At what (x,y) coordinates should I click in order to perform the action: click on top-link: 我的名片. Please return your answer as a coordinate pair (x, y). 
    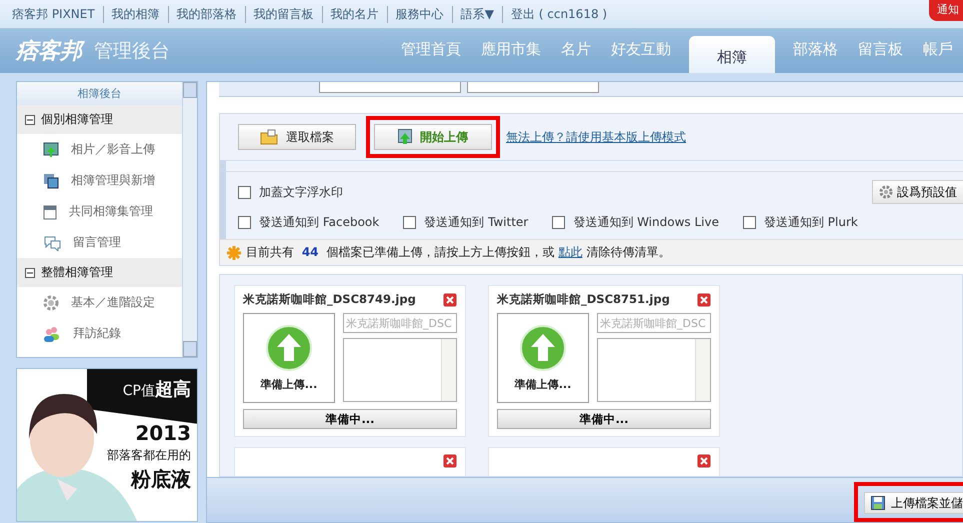
    Looking at the image, I should click on (354, 14).